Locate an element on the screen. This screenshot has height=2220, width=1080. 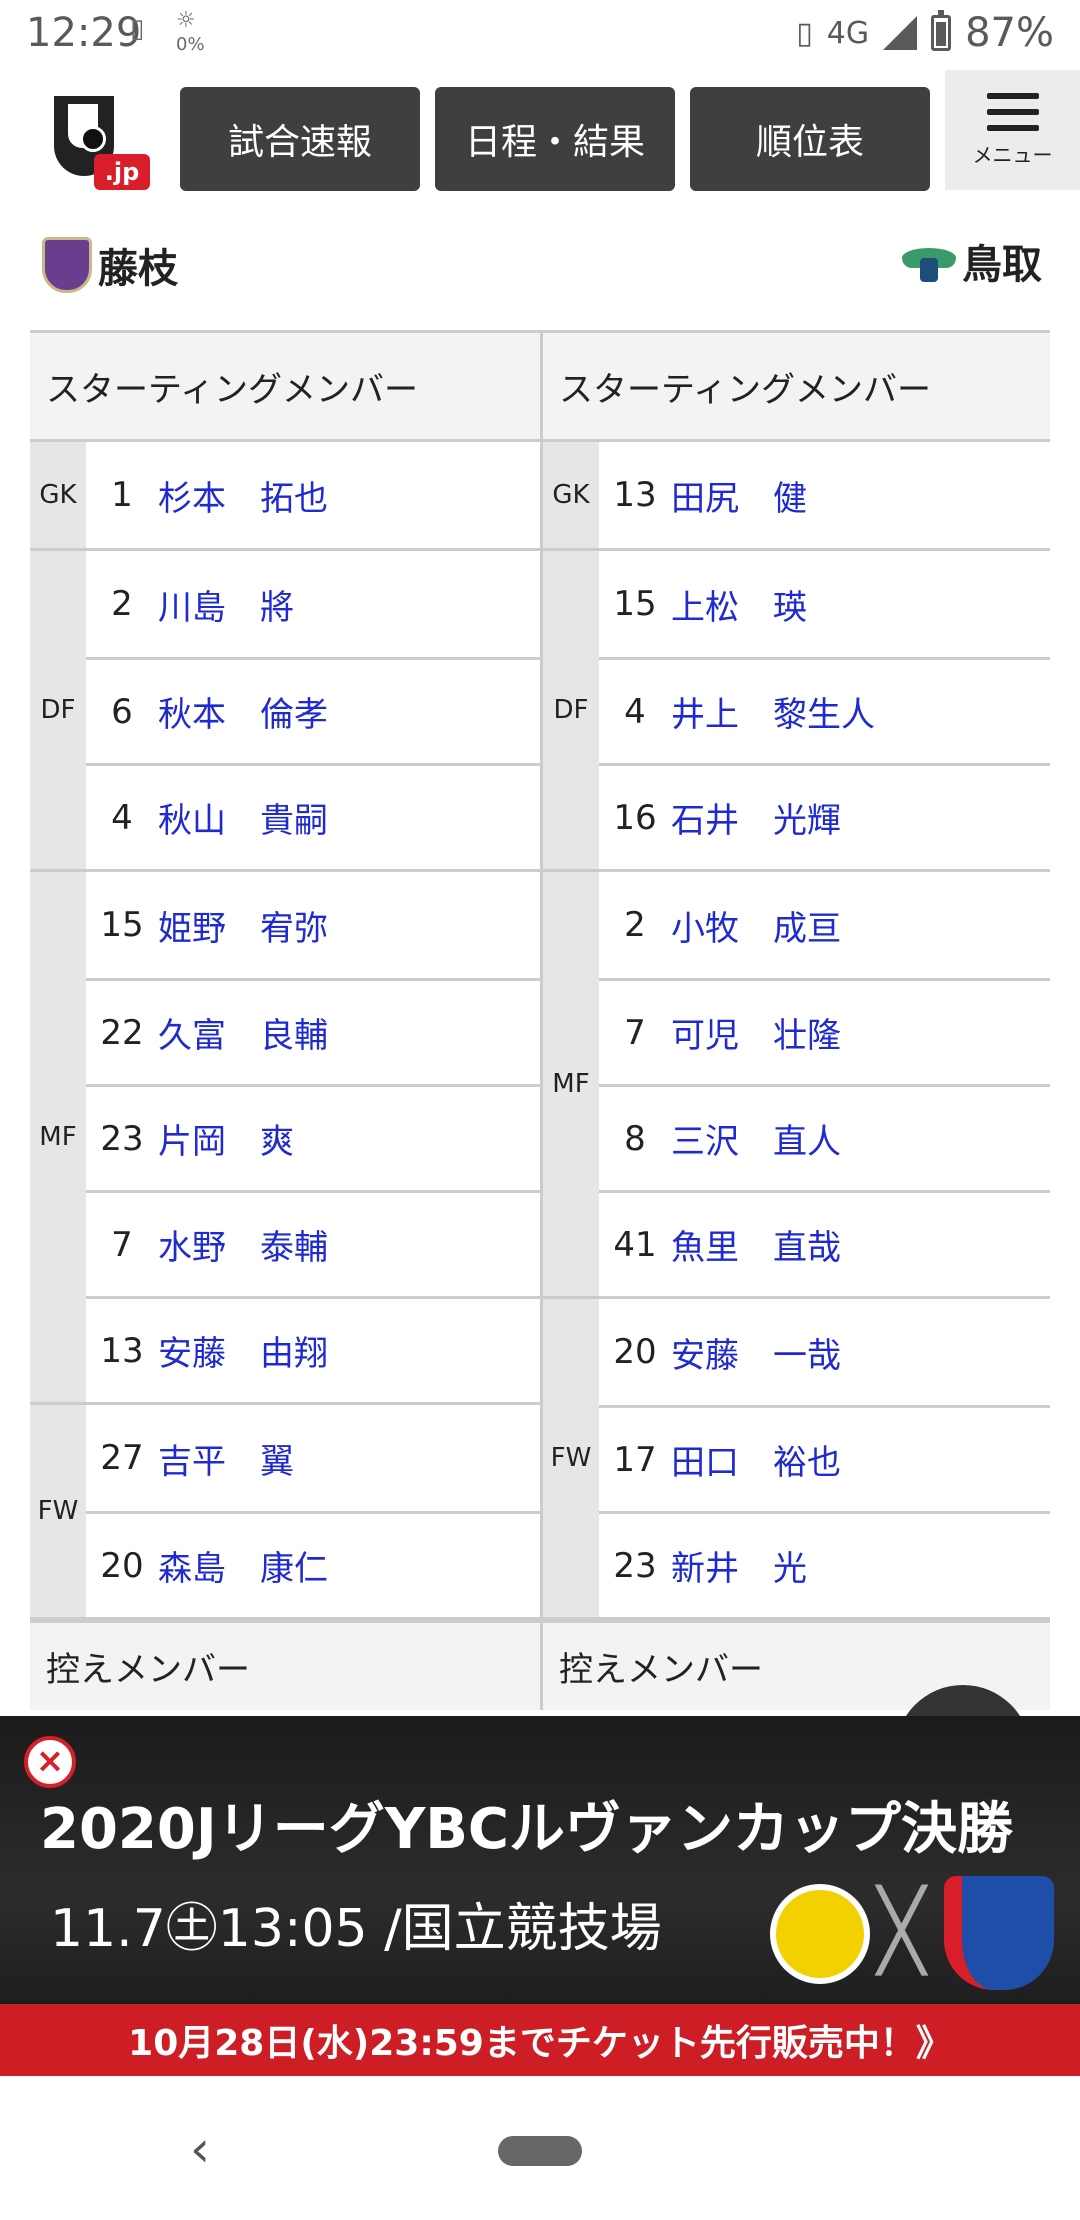
position-group: GK 1 杉本 拓也 is located at coordinates (285, 496).